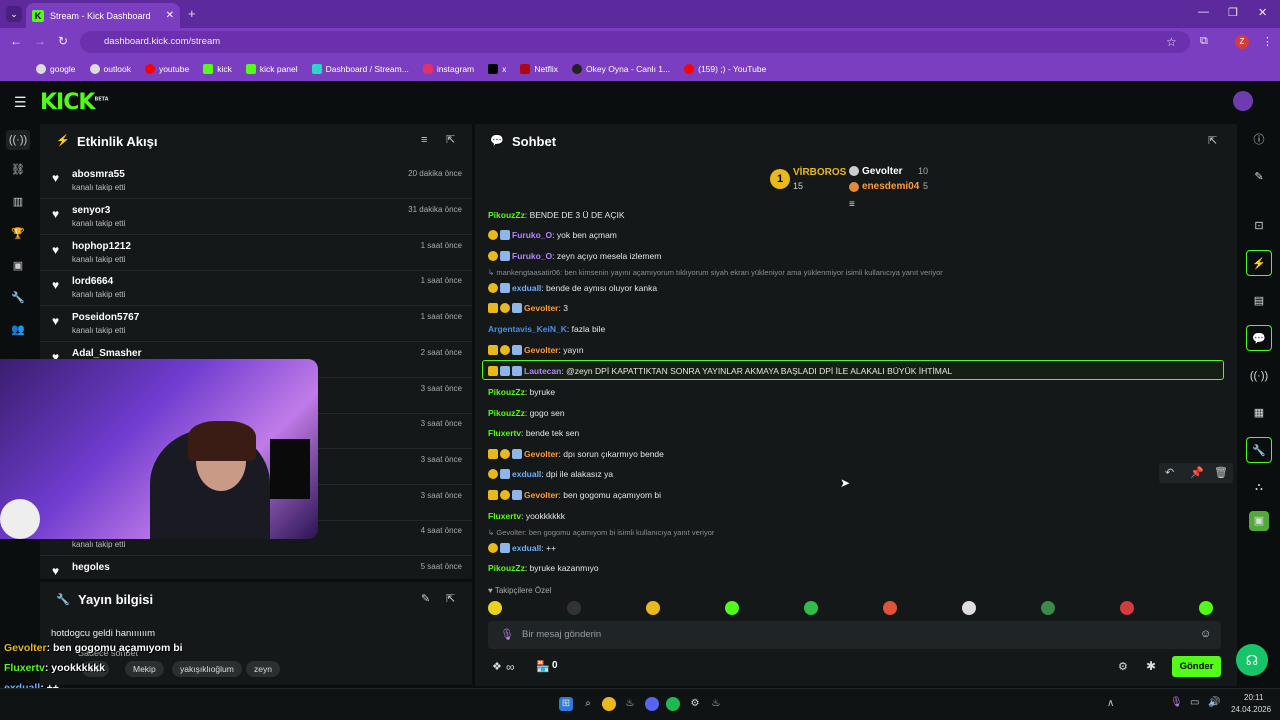 This screenshot has width=1280, height=720. Describe the element at coordinates (1169, 472) in the screenshot. I see `reply-icon: ↶` at that location.